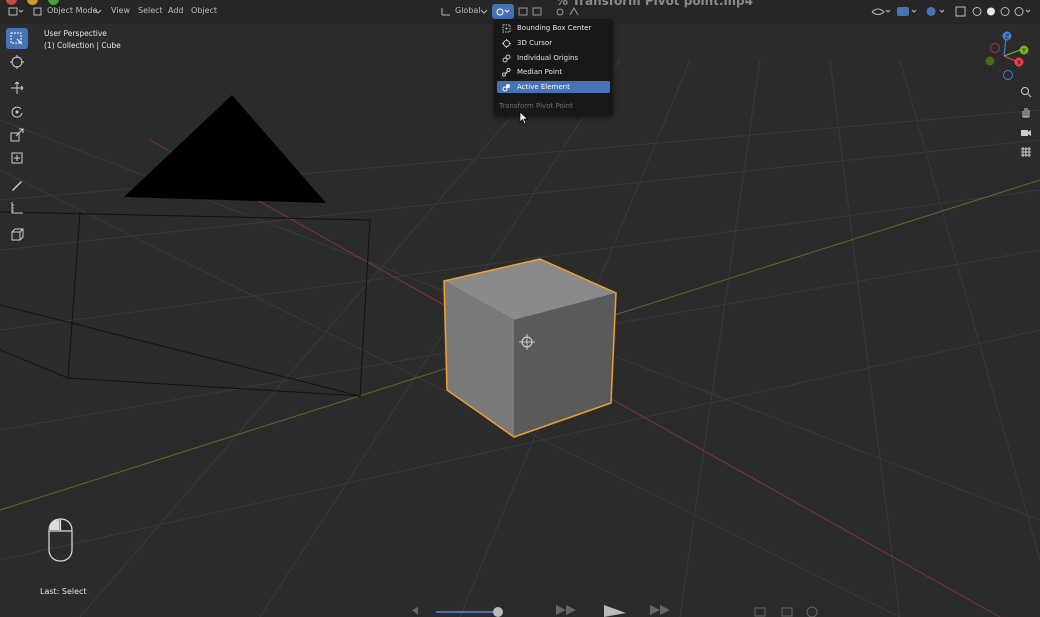 The height and width of the screenshot is (617, 1040). Describe the element at coordinates (82, 40) in the screenshot. I see `viewport-info: User Perspective (1) Collection | Cube` at that location.